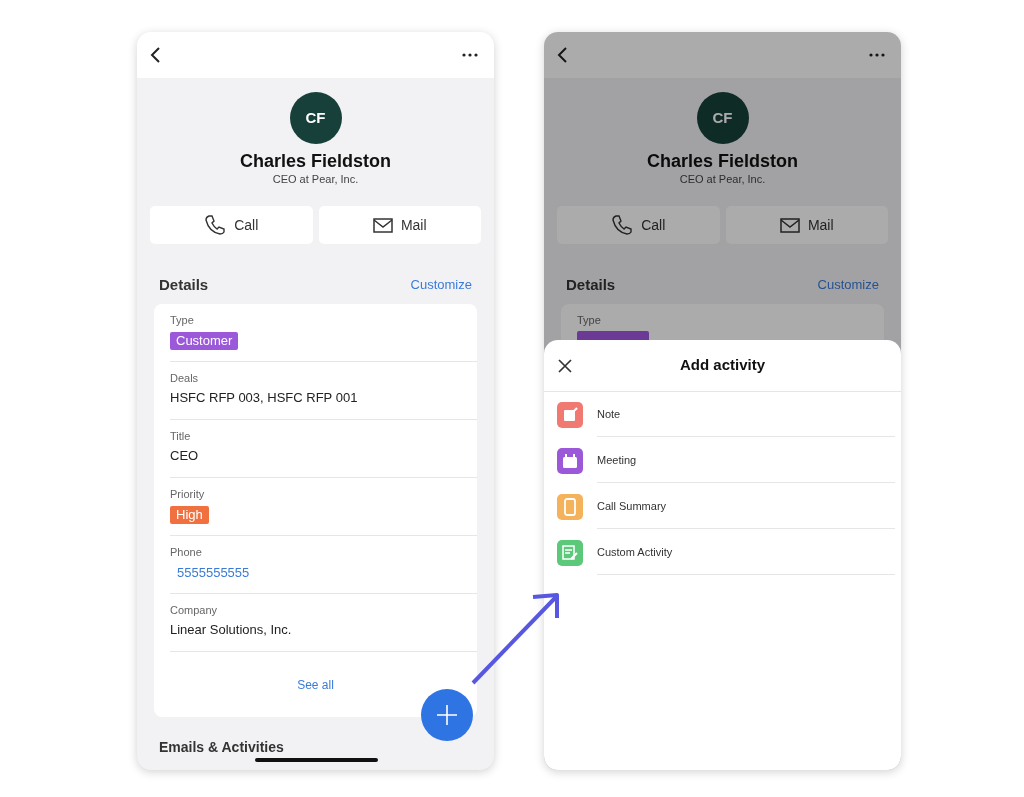  Describe the element at coordinates (186, 552) in the screenshot. I see `field-label: Phone` at that location.